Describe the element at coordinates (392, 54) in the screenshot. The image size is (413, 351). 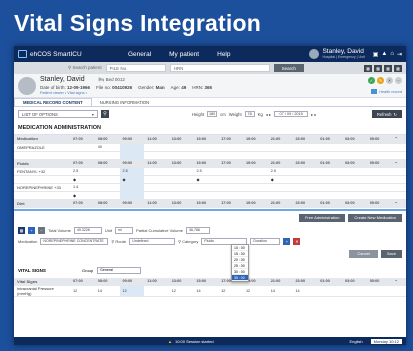
I see `home-icon: ⌂` at that location.